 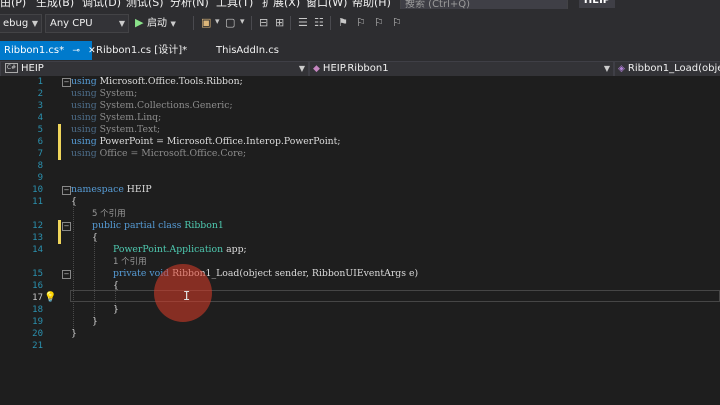 I want to click on platform-dropdown: Any CPU ▼, so click(x=87, y=23).